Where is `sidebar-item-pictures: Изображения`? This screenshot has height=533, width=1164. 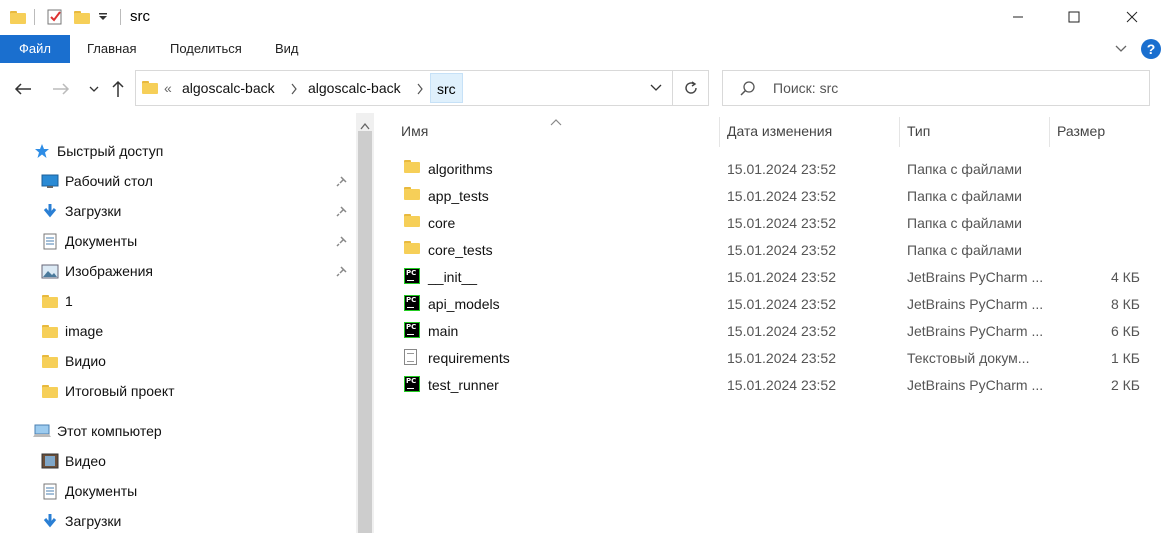 sidebar-item-pictures: Изображения is located at coordinates (96, 271).